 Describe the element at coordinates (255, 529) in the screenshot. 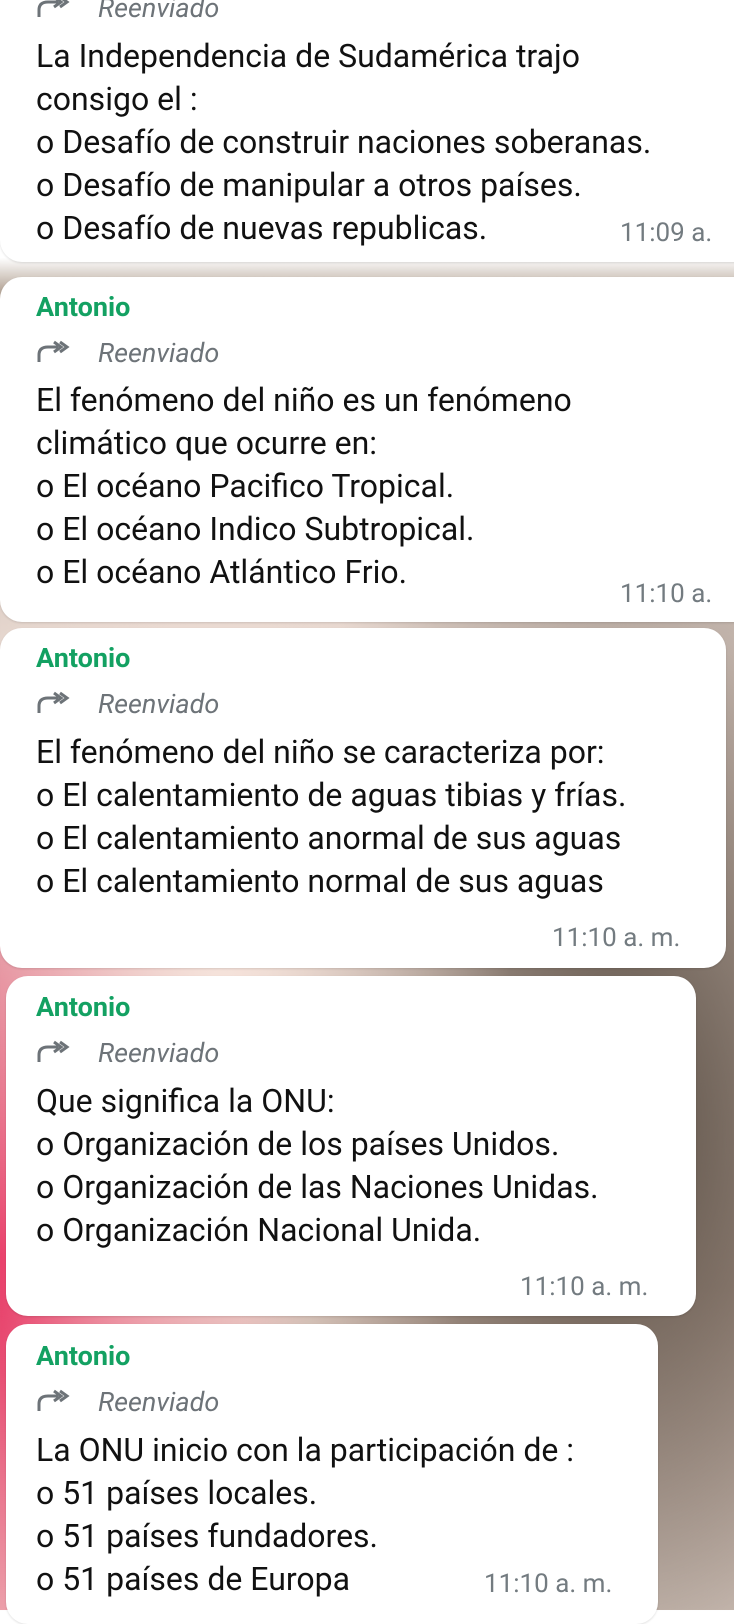

I see `message-line: o El océano Indico Subtropical.` at that location.